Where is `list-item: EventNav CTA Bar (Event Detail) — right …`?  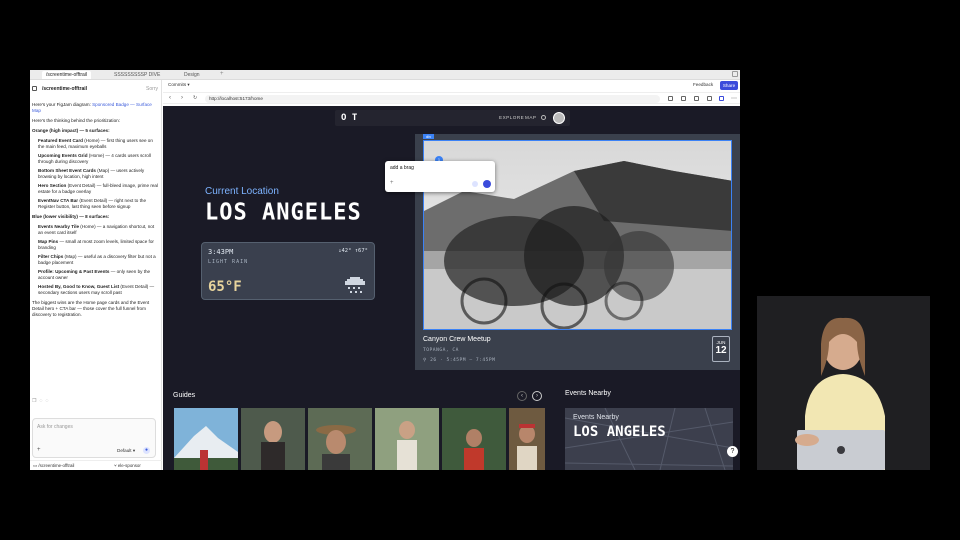
list-item: EventNav CTA Bar (Event Detail) — right … is located at coordinates (98, 204).